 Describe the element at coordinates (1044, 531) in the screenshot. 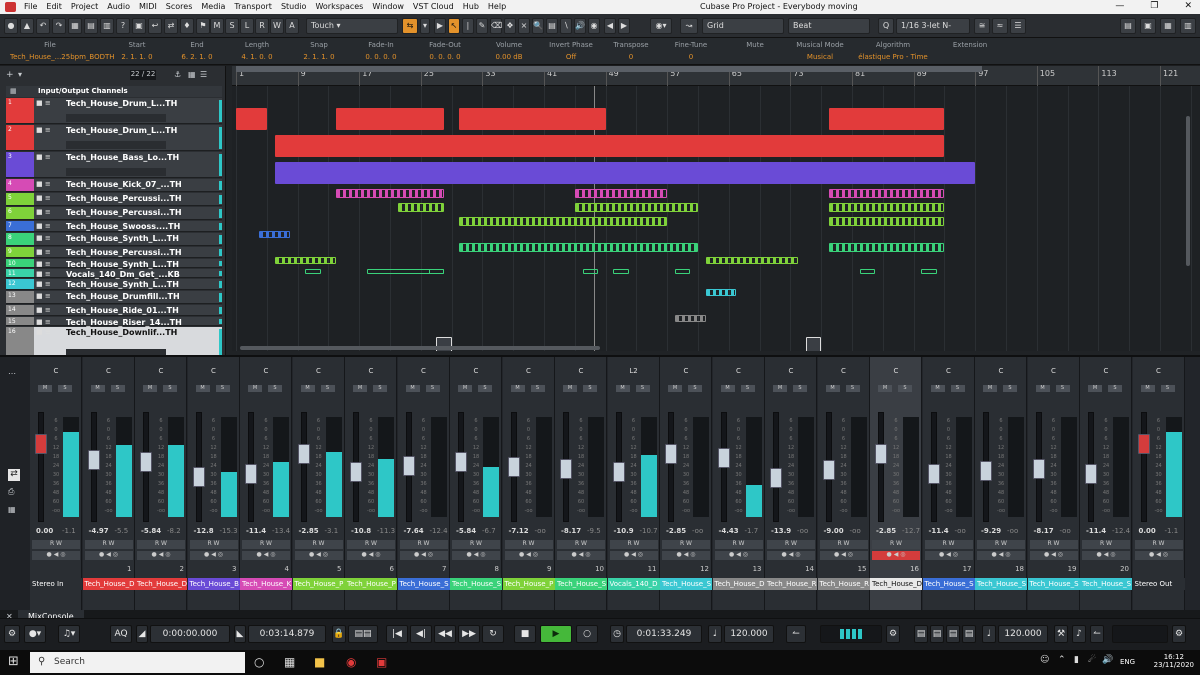

I see `fader-db-value: -8.17` at that location.